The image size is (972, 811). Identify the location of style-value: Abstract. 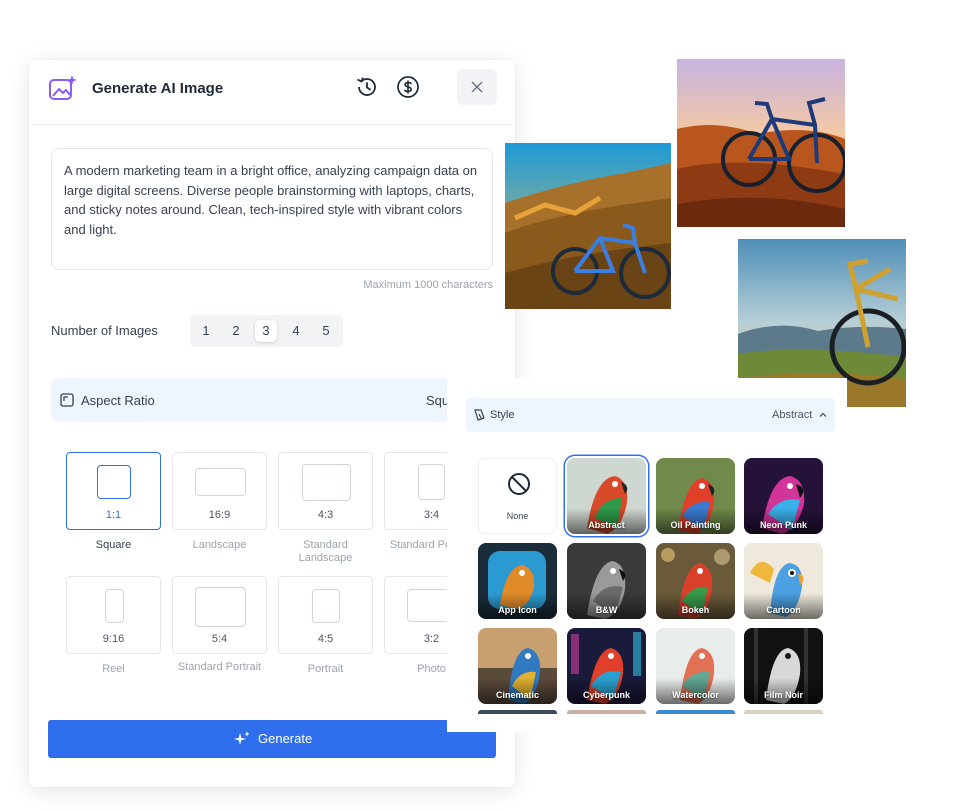
(792, 415).